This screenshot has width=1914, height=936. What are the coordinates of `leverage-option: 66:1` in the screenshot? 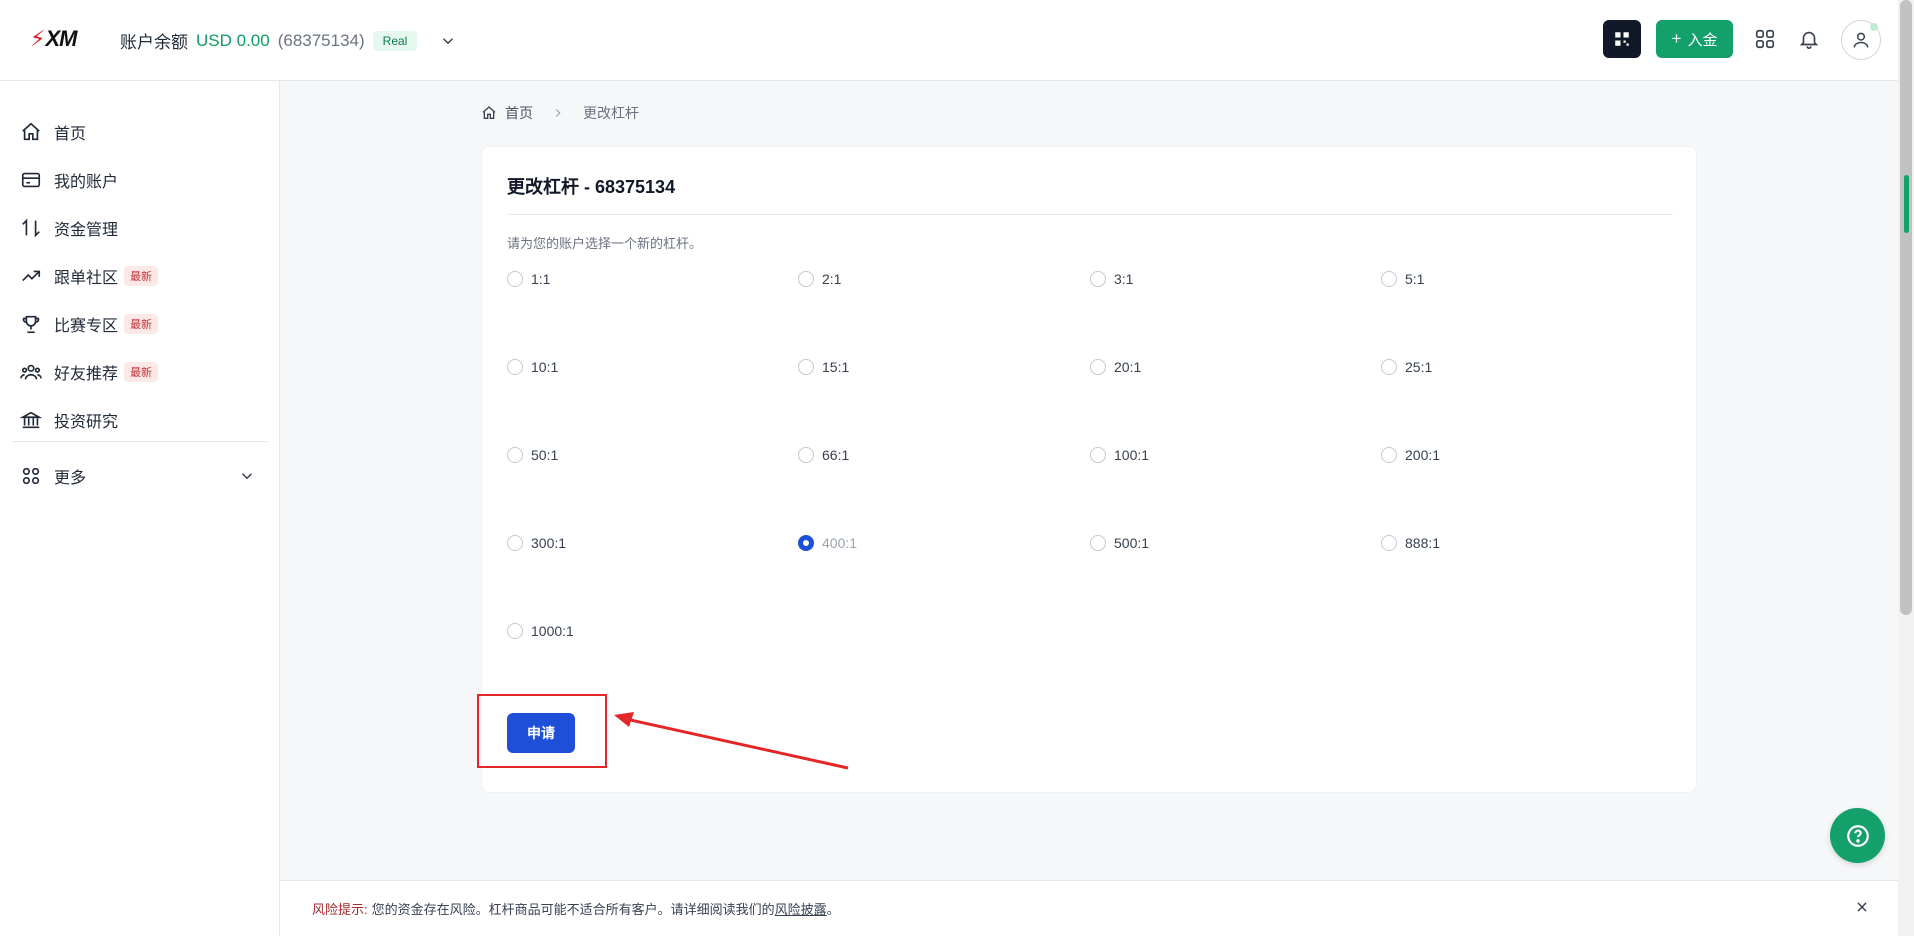 It's located at (823, 455).